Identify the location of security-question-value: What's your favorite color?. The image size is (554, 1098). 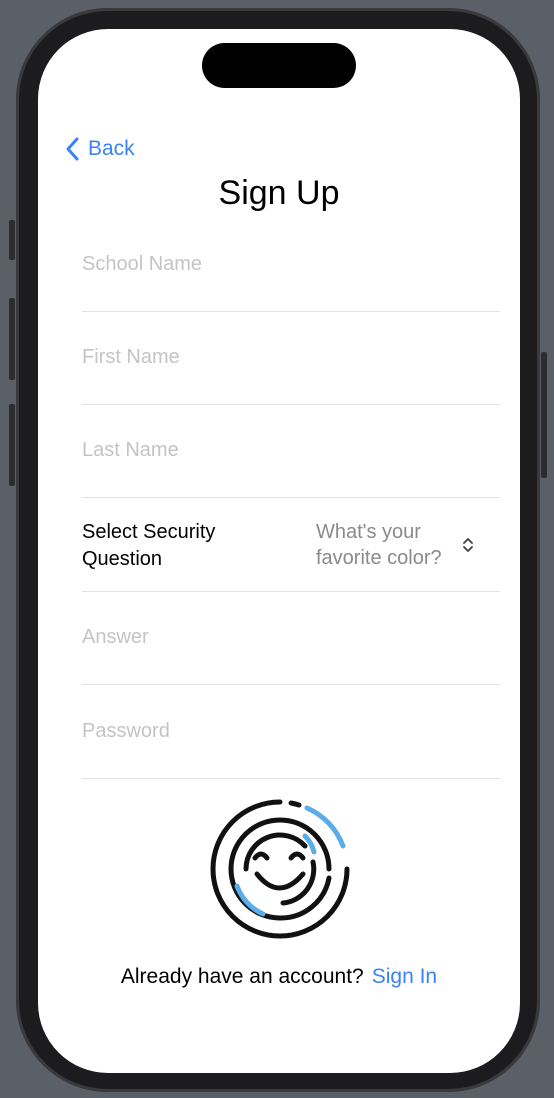
(379, 545).